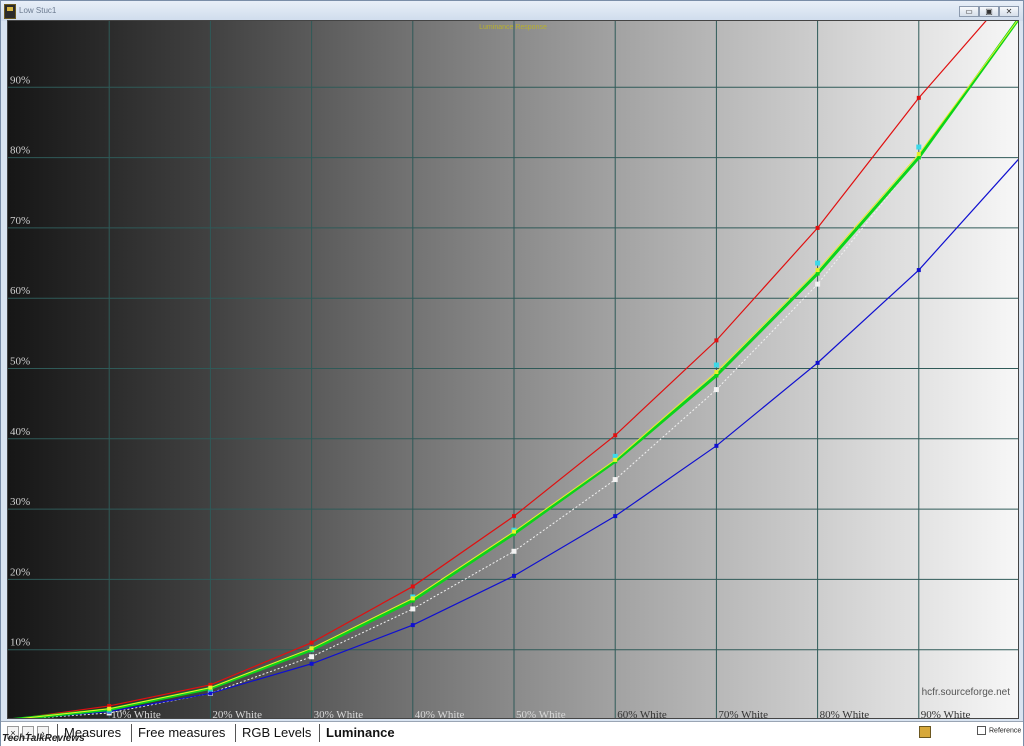 The height and width of the screenshot is (746, 1024). What do you see at coordinates (360, 733) in the screenshot?
I see `tab-luminance: Luminance` at bounding box center [360, 733].